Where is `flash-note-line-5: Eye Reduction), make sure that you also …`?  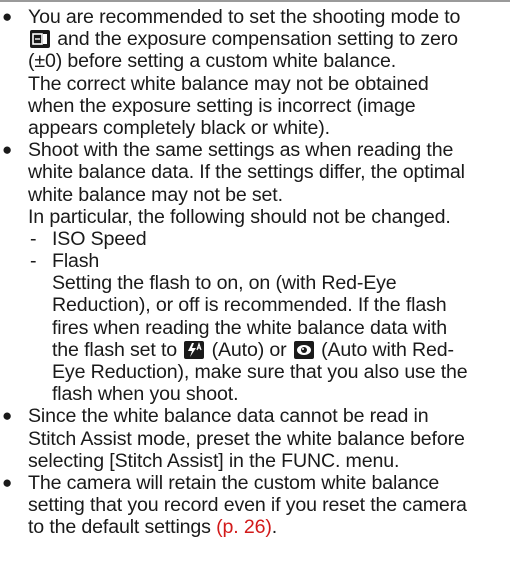 flash-note-line-5: Eye Reduction), make sure that you also … is located at coordinates (260, 372).